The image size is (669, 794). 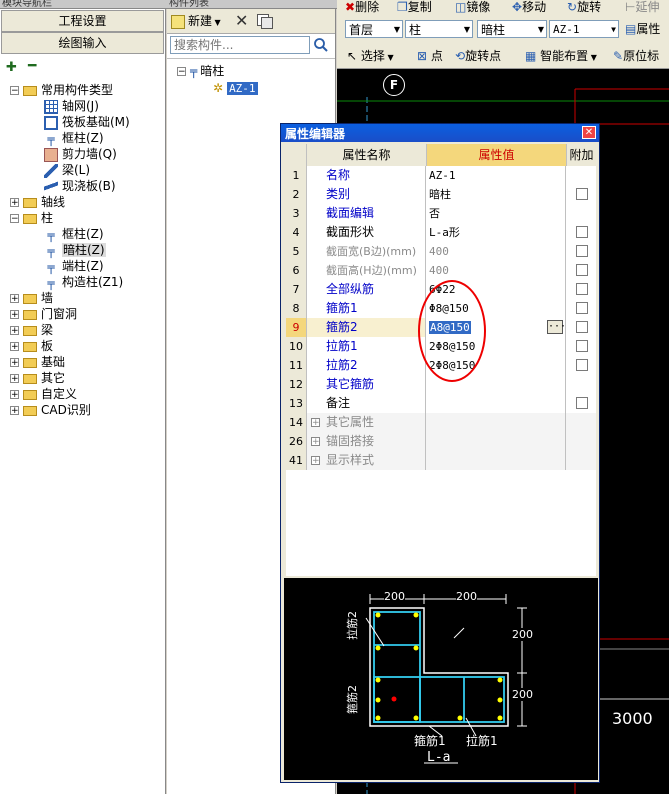 What do you see at coordinates (82, 21) in the screenshot?
I see `project-settings-button: 工程设置` at bounding box center [82, 21].